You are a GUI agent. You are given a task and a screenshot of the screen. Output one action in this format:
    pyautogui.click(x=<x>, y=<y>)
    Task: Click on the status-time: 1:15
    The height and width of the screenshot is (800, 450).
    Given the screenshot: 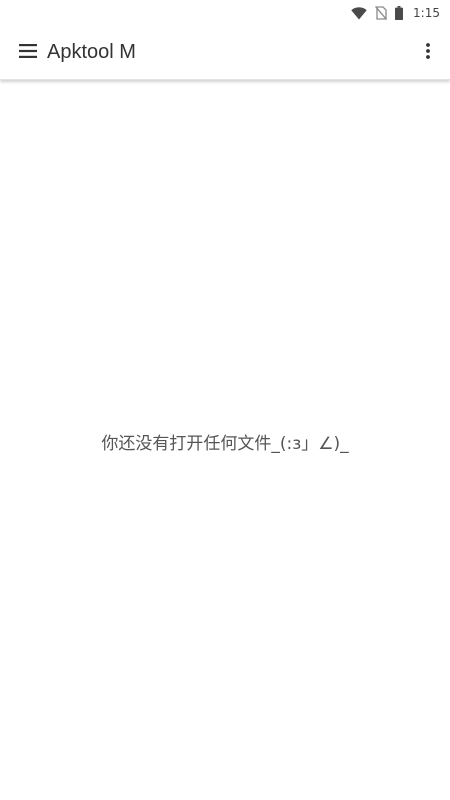 What is the action you would take?
    pyautogui.click(x=426, y=13)
    